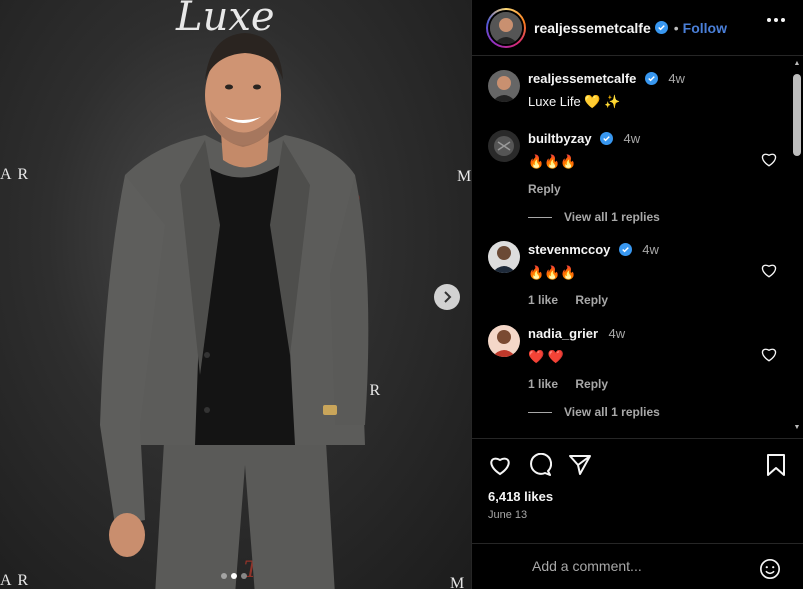 The image size is (803, 589). Describe the element at coordinates (776, 20) in the screenshot. I see `more-options-icon` at that location.